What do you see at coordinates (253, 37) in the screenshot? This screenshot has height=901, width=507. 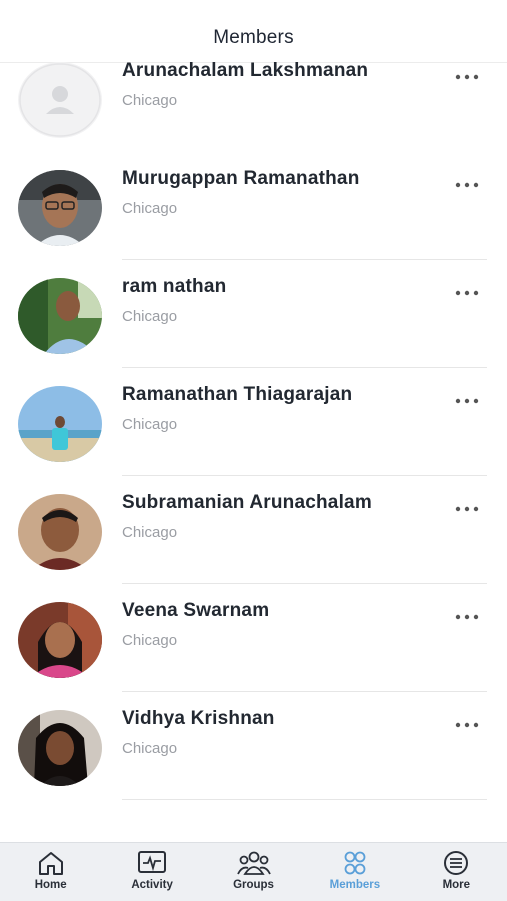 I see `page-title: Members` at bounding box center [253, 37].